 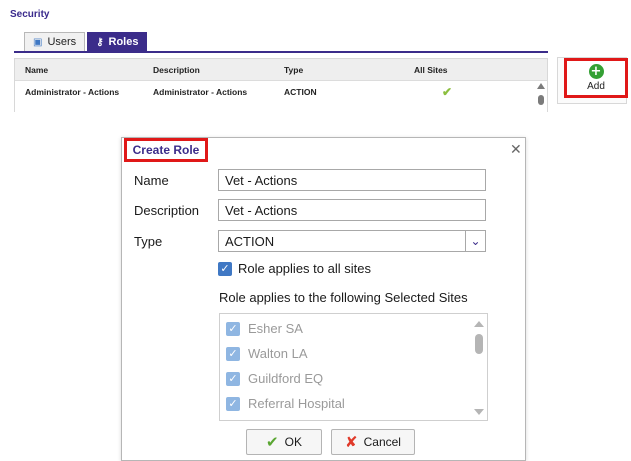 I want to click on tab-users: ▣ Users, so click(x=55, y=41).